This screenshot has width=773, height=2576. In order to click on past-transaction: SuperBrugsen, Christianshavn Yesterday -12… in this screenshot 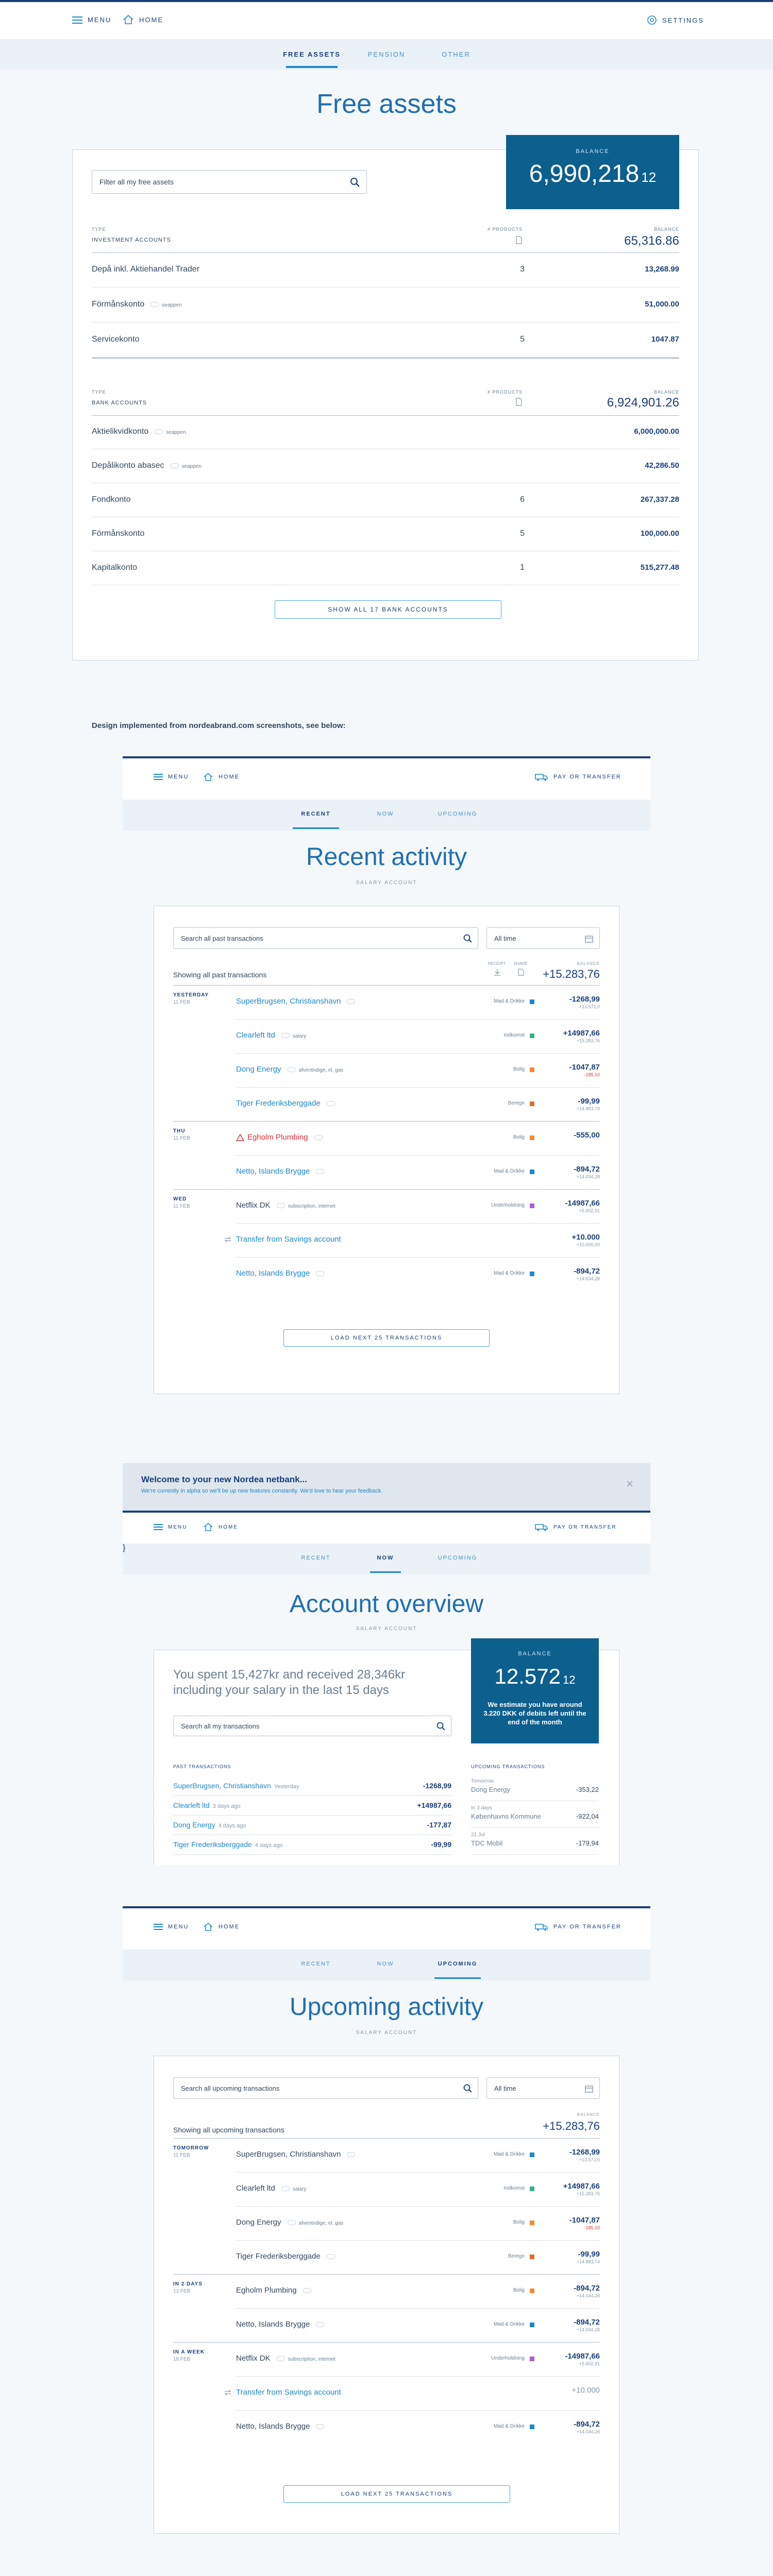, I will do `click(312, 1786)`.